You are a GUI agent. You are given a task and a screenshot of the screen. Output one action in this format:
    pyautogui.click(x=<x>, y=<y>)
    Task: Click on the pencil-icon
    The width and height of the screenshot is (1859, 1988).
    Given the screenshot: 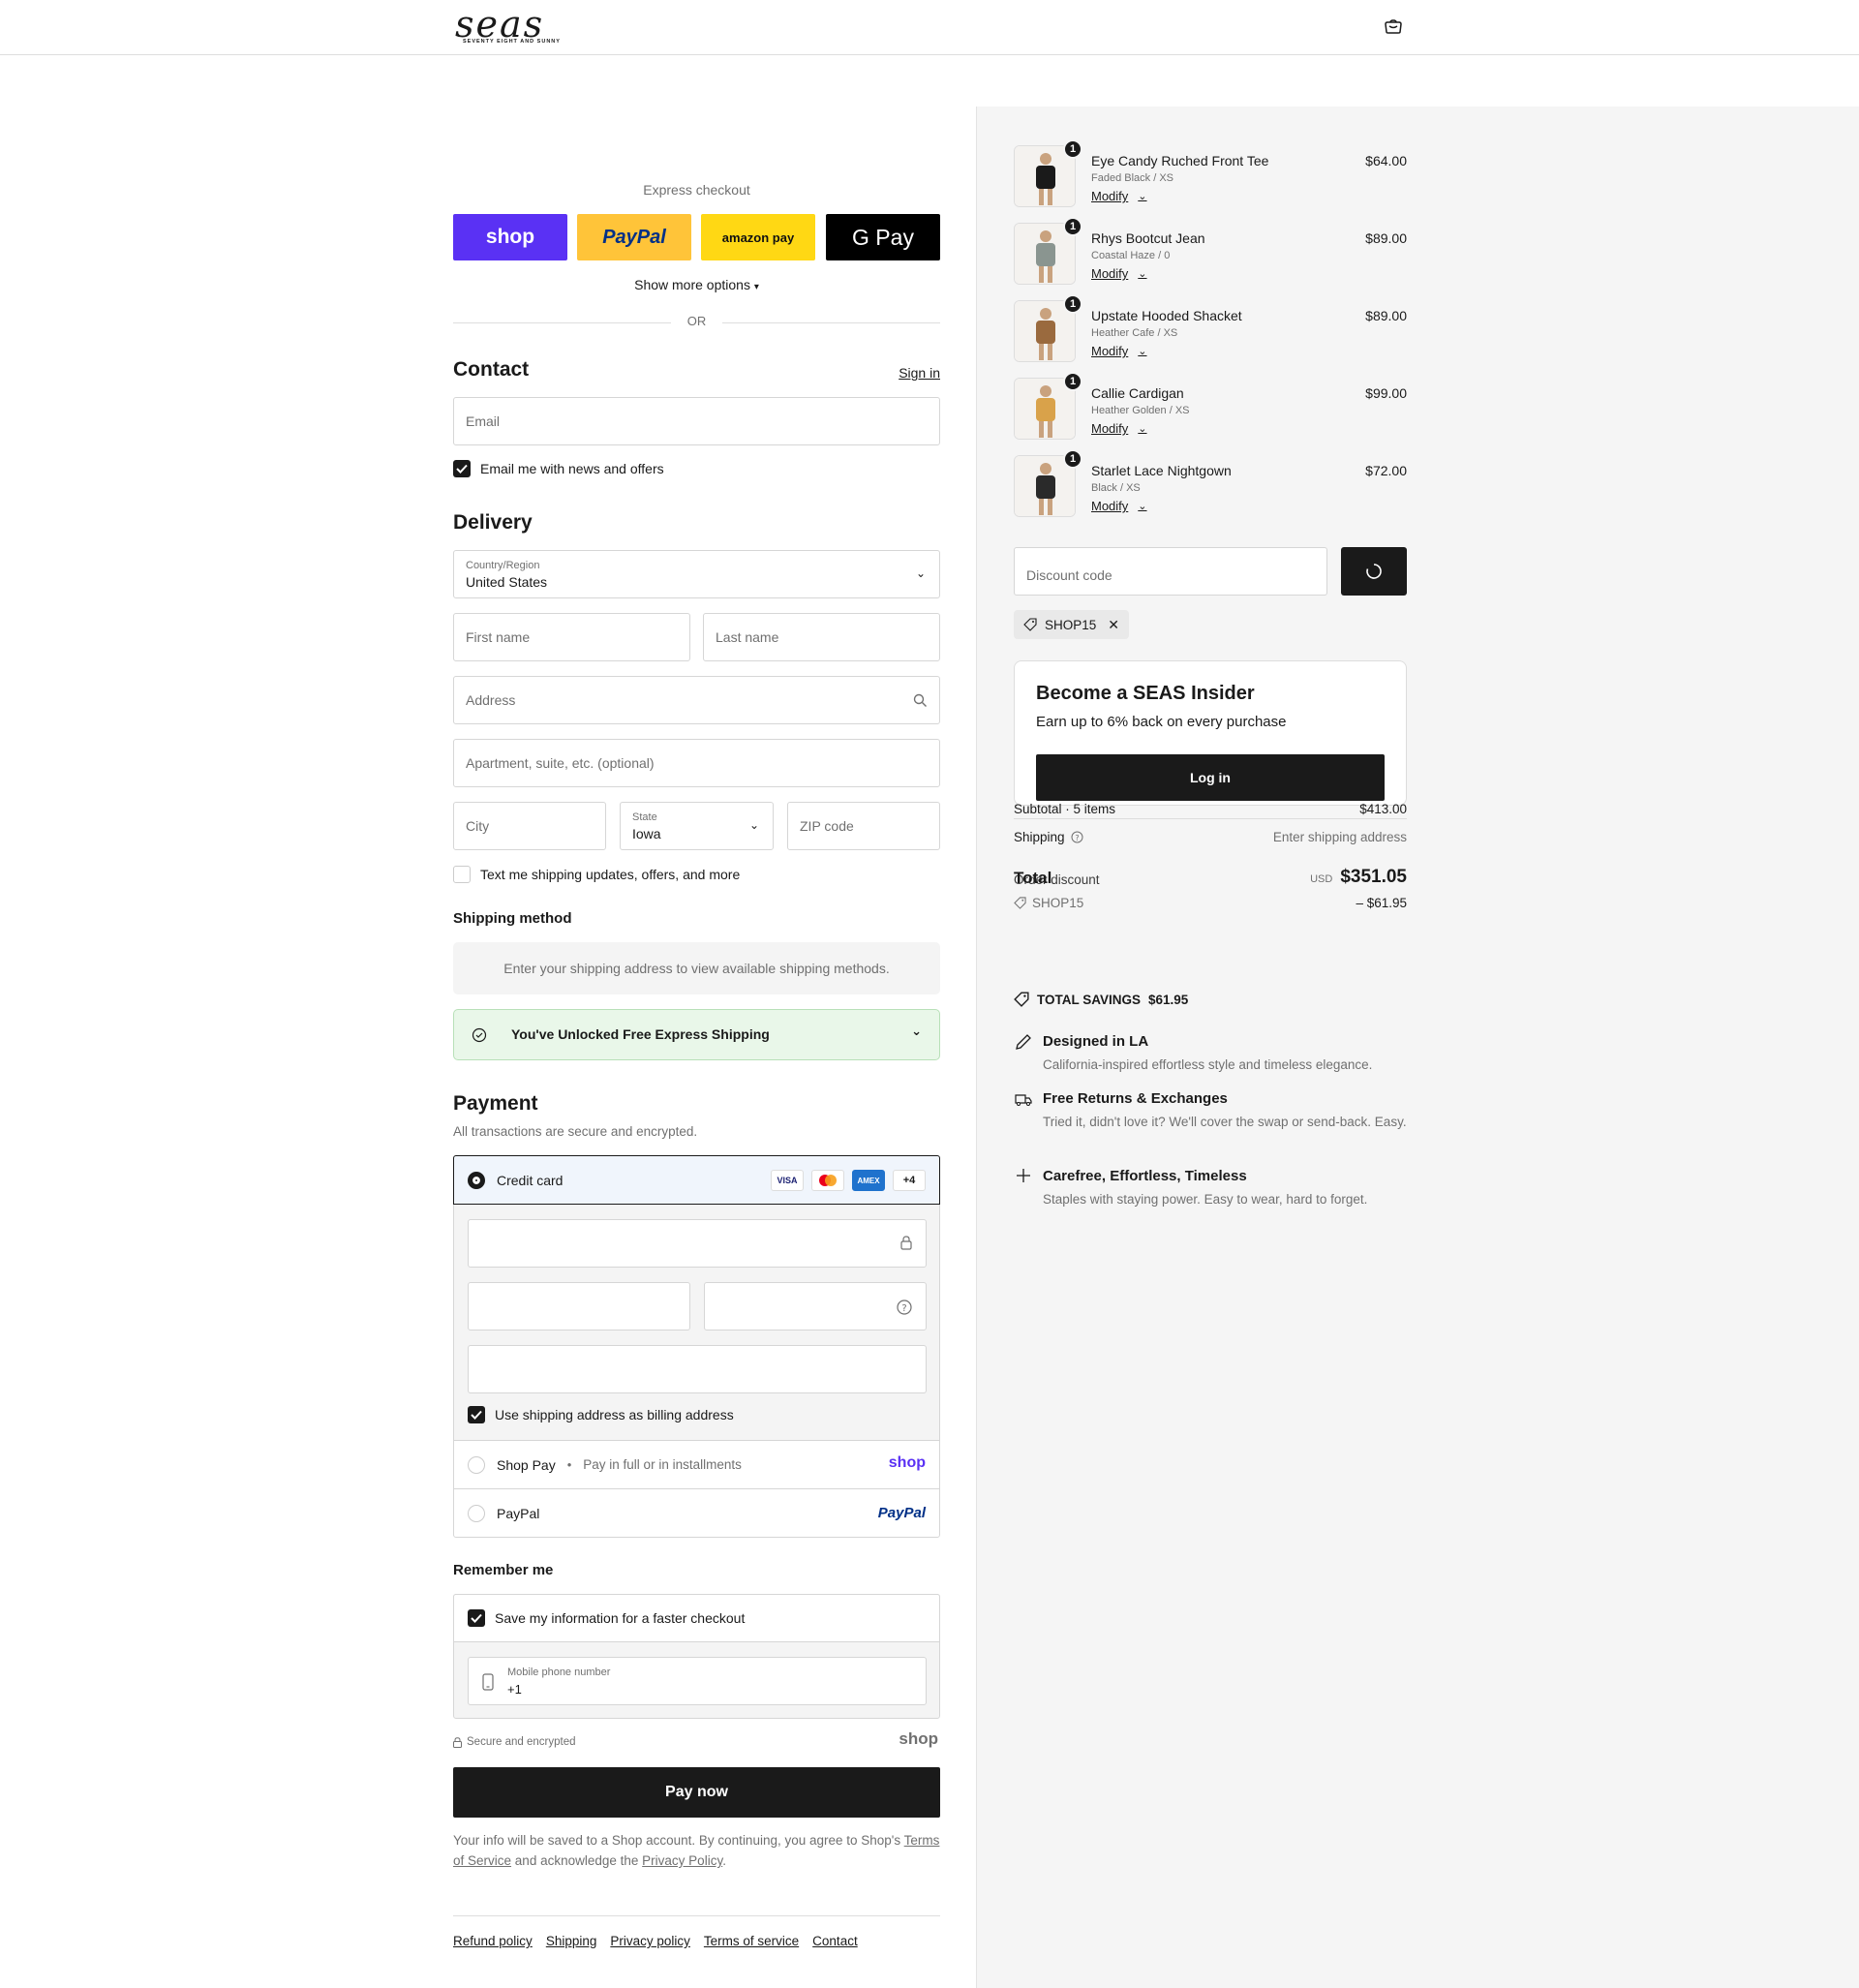 What is the action you would take?
    pyautogui.click(x=1023, y=1042)
    